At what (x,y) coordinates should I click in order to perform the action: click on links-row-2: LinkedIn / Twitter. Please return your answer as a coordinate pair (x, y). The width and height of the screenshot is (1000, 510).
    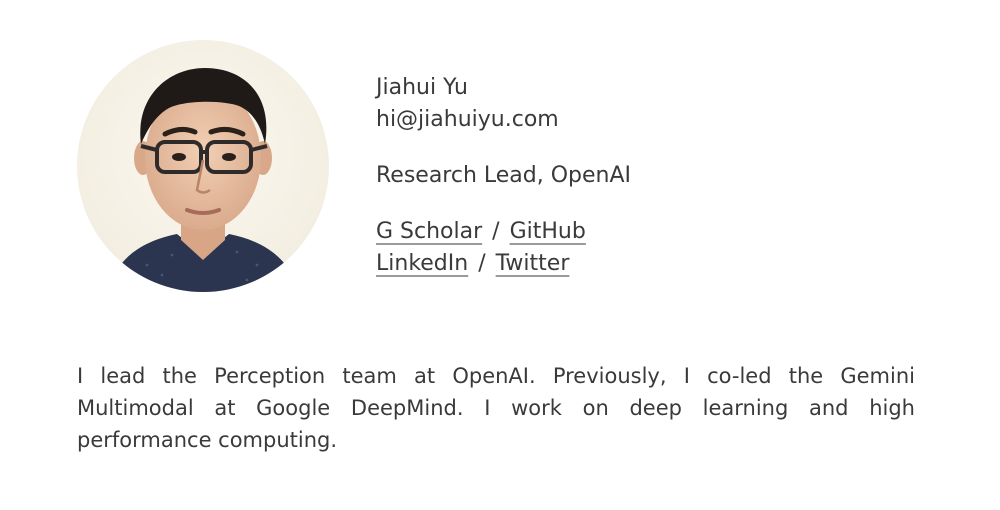
    Looking at the image, I should click on (656, 264).